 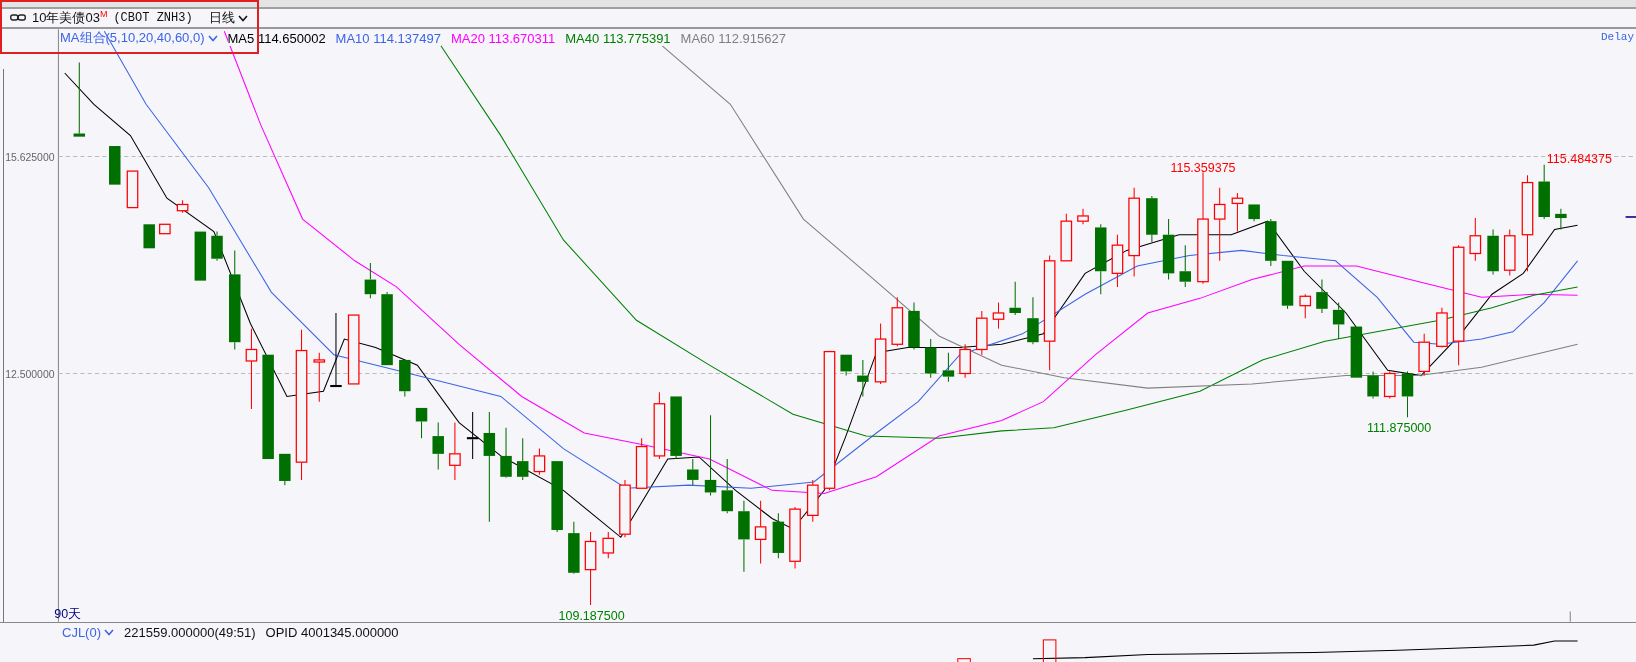 What do you see at coordinates (30, 374) in the screenshot?
I see `axis-label: 12.500000` at bounding box center [30, 374].